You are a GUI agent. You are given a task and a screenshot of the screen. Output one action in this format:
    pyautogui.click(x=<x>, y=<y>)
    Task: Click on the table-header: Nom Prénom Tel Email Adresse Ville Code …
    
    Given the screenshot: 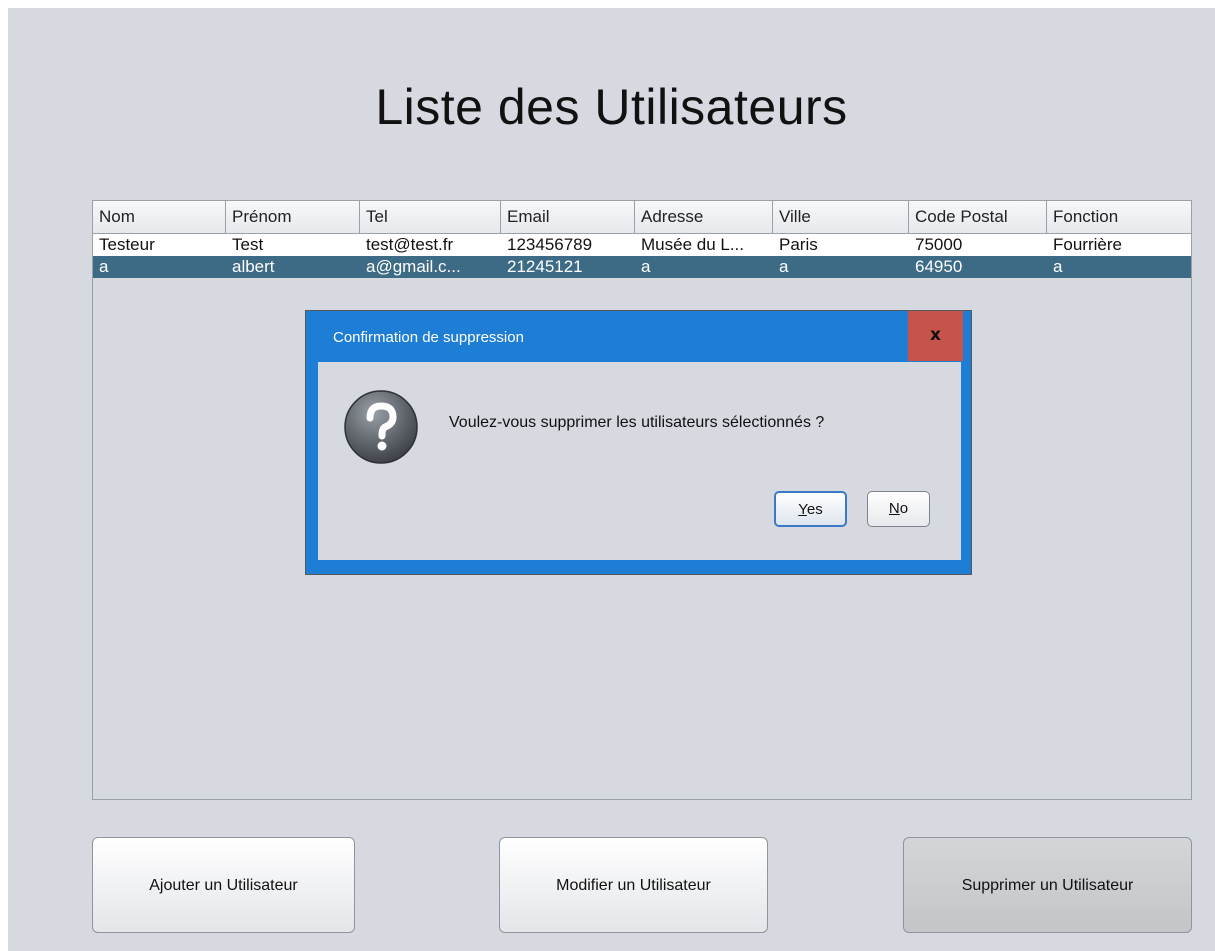 What is the action you would take?
    pyautogui.click(x=642, y=217)
    